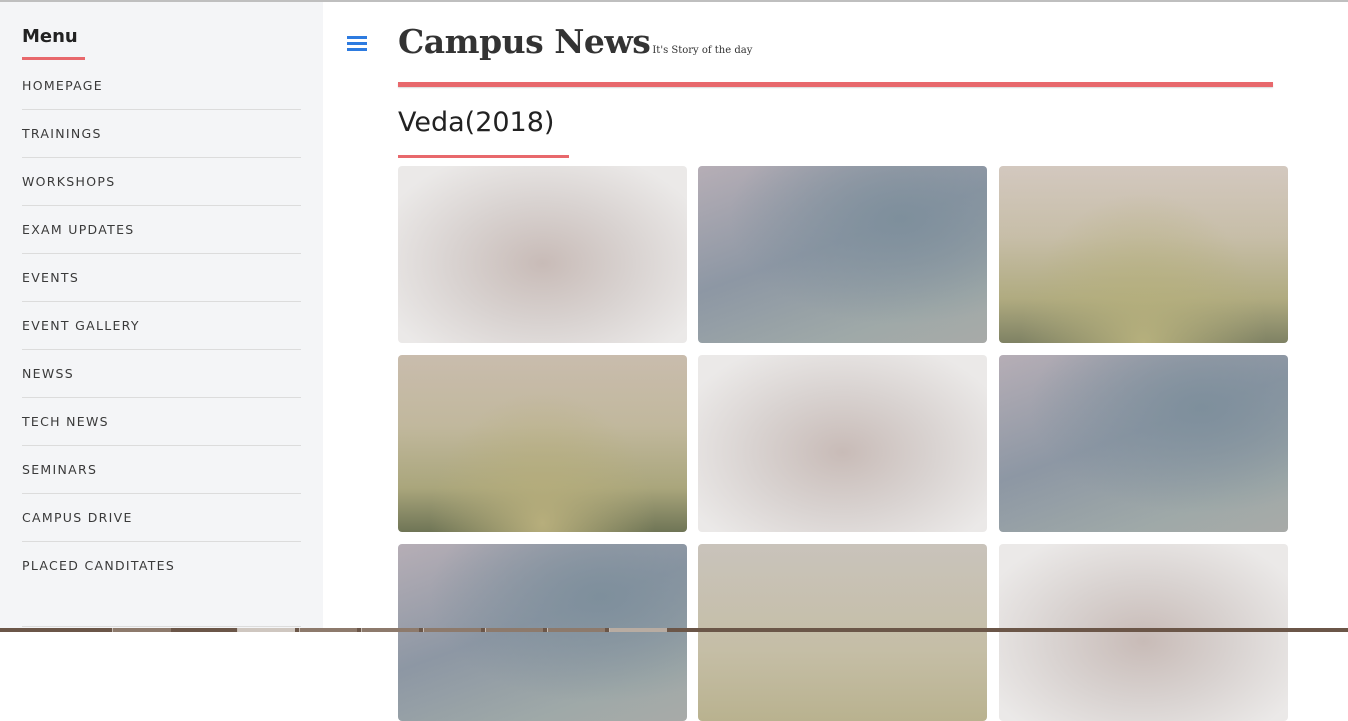  I want to click on section-title: Veda(2018), so click(476, 122).